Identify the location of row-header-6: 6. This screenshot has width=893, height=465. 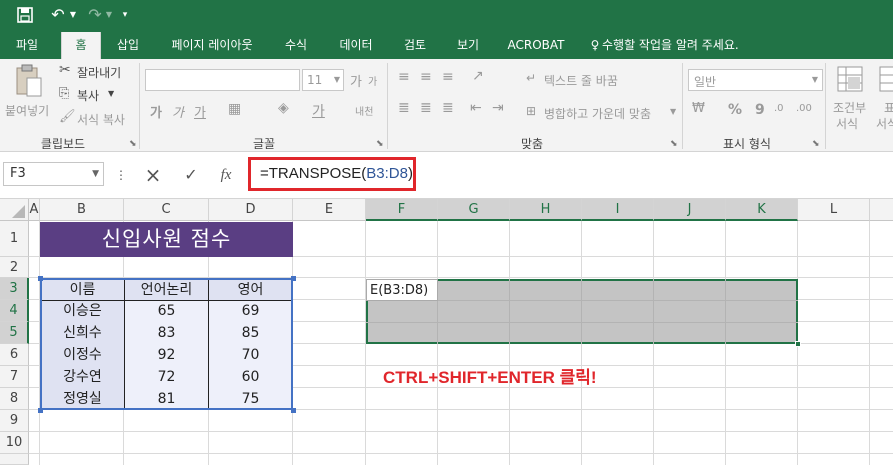
(14, 355).